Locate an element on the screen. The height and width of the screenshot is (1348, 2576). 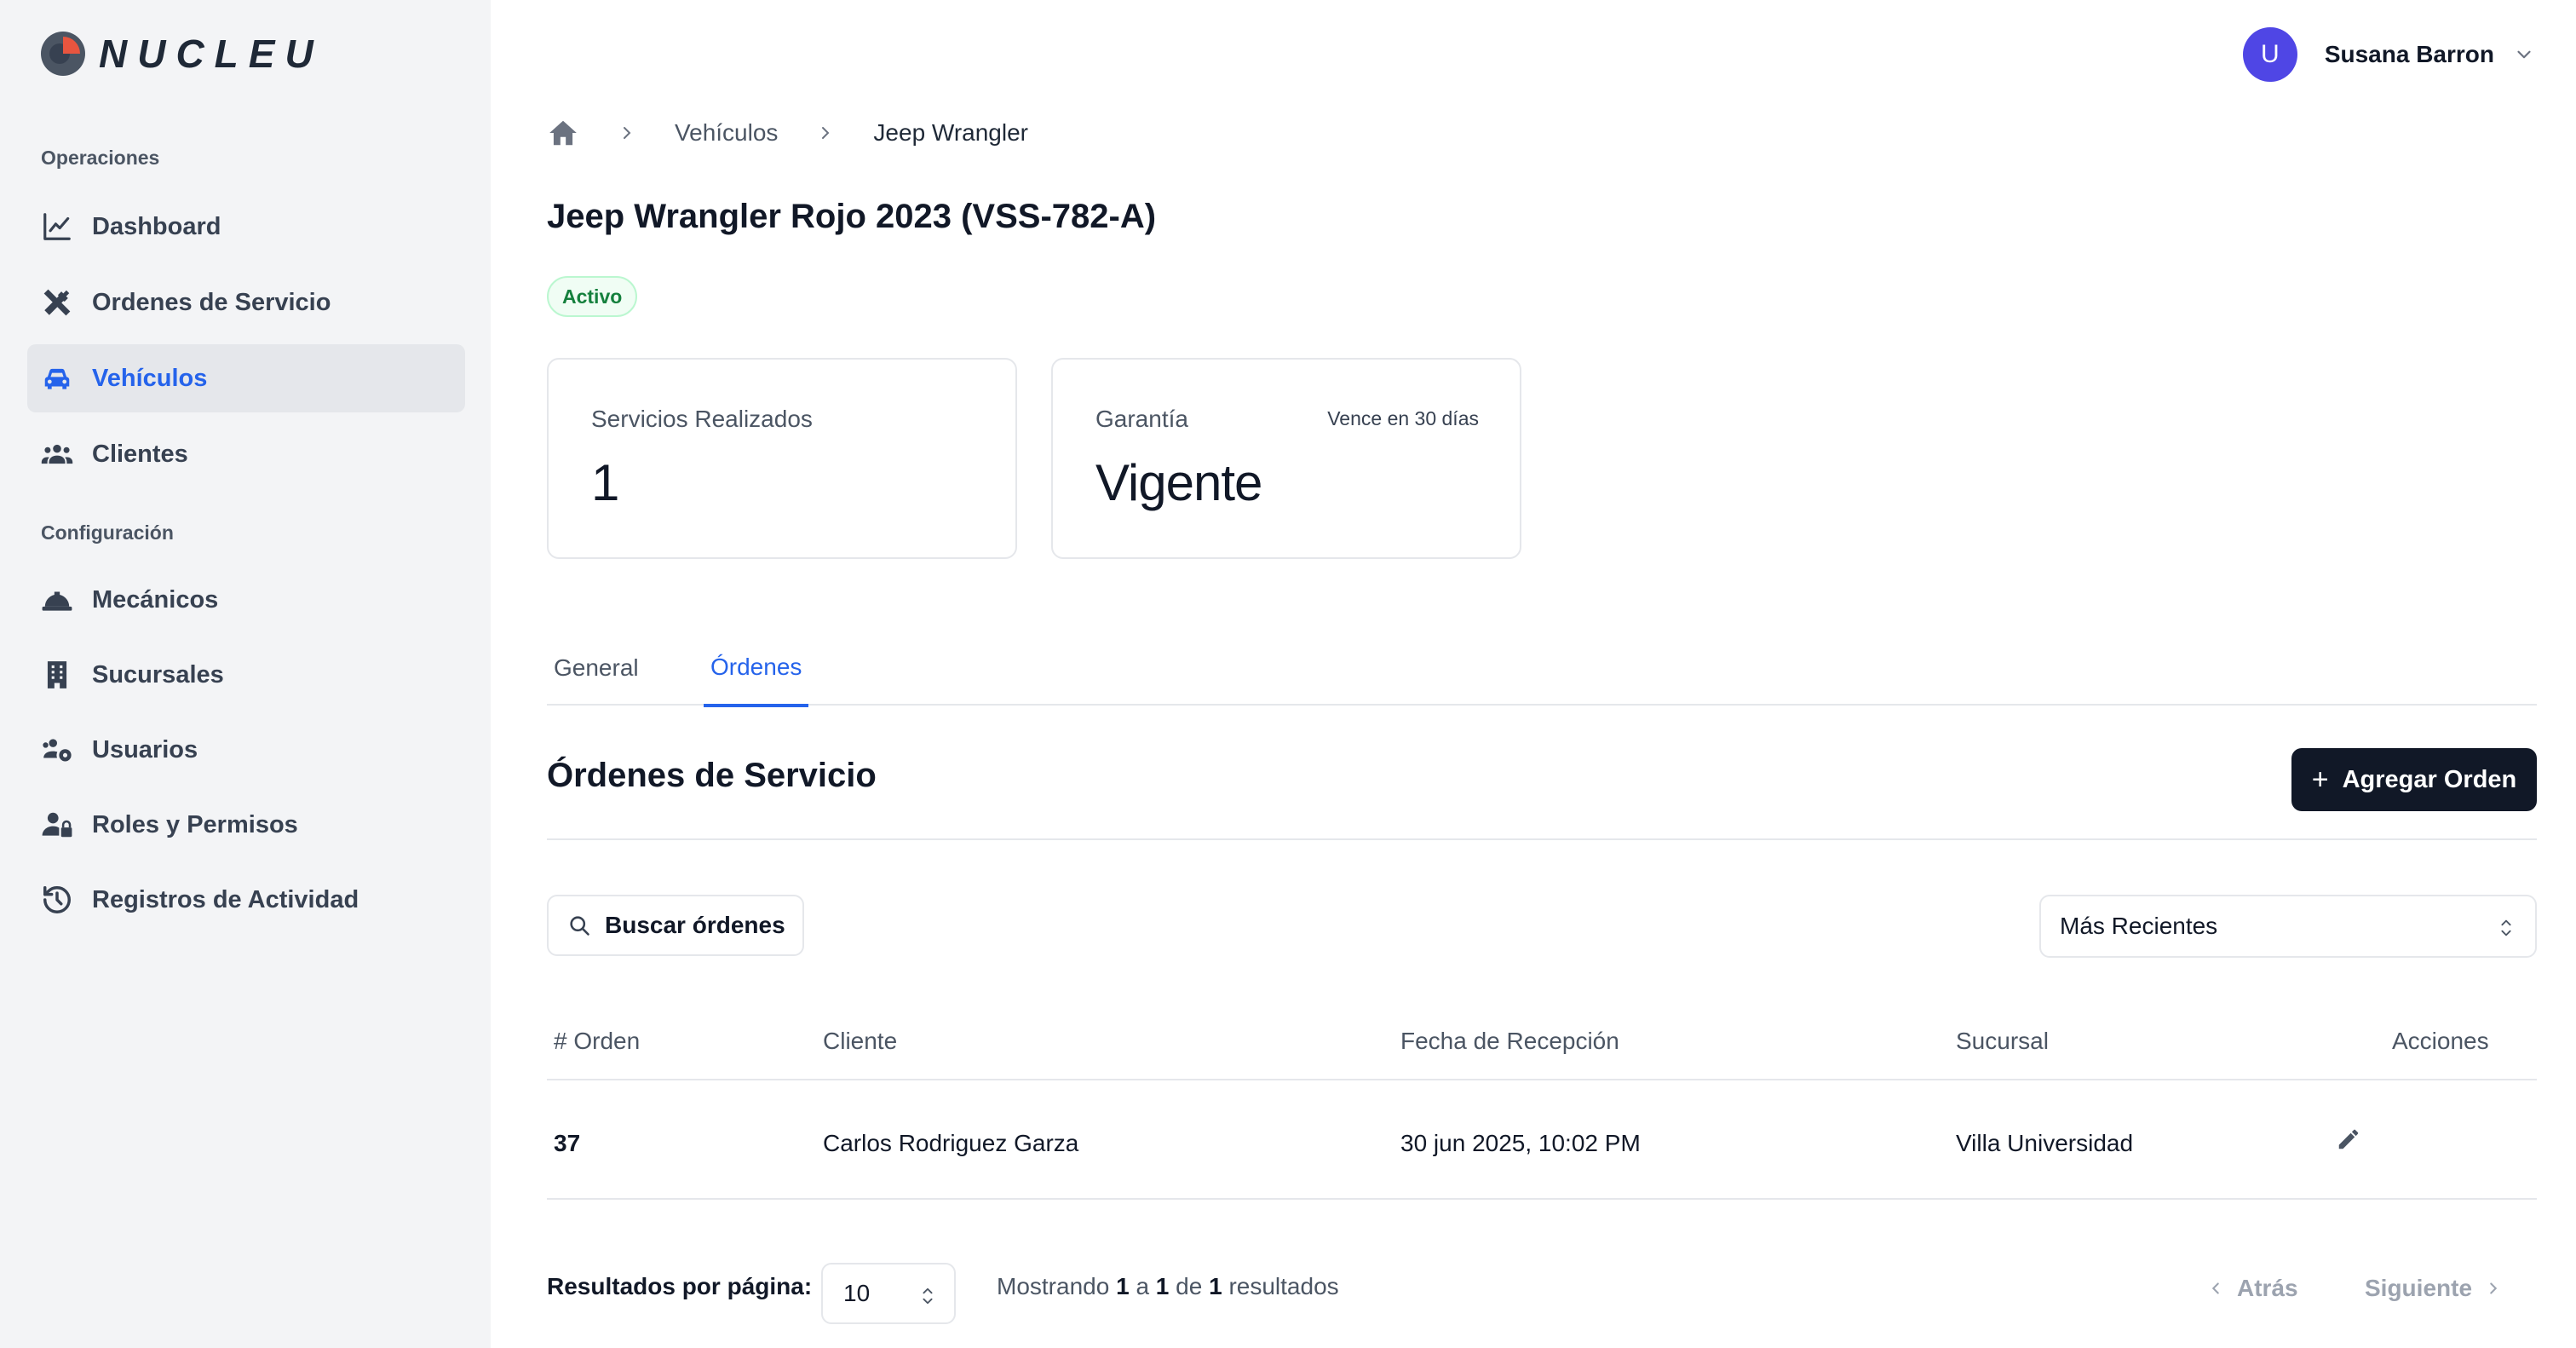
tab-ordenes: Órdenes is located at coordinates (756, 669).